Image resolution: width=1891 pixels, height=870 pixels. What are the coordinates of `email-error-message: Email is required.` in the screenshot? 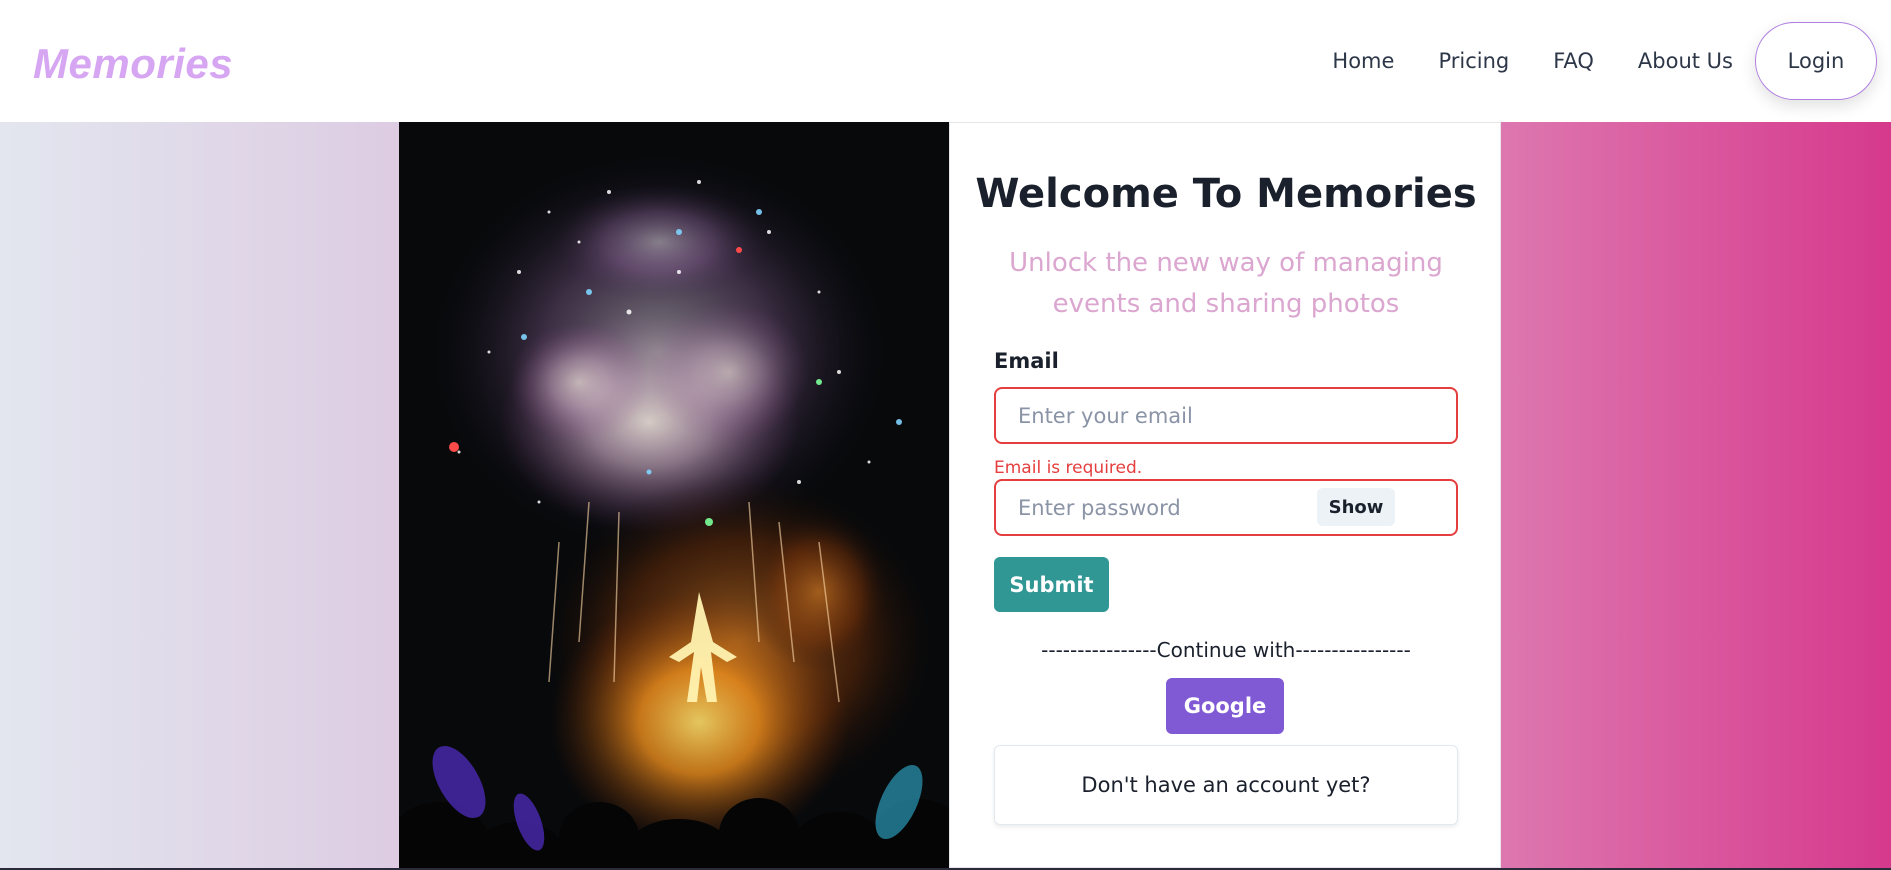 It's located at (1068, 468).